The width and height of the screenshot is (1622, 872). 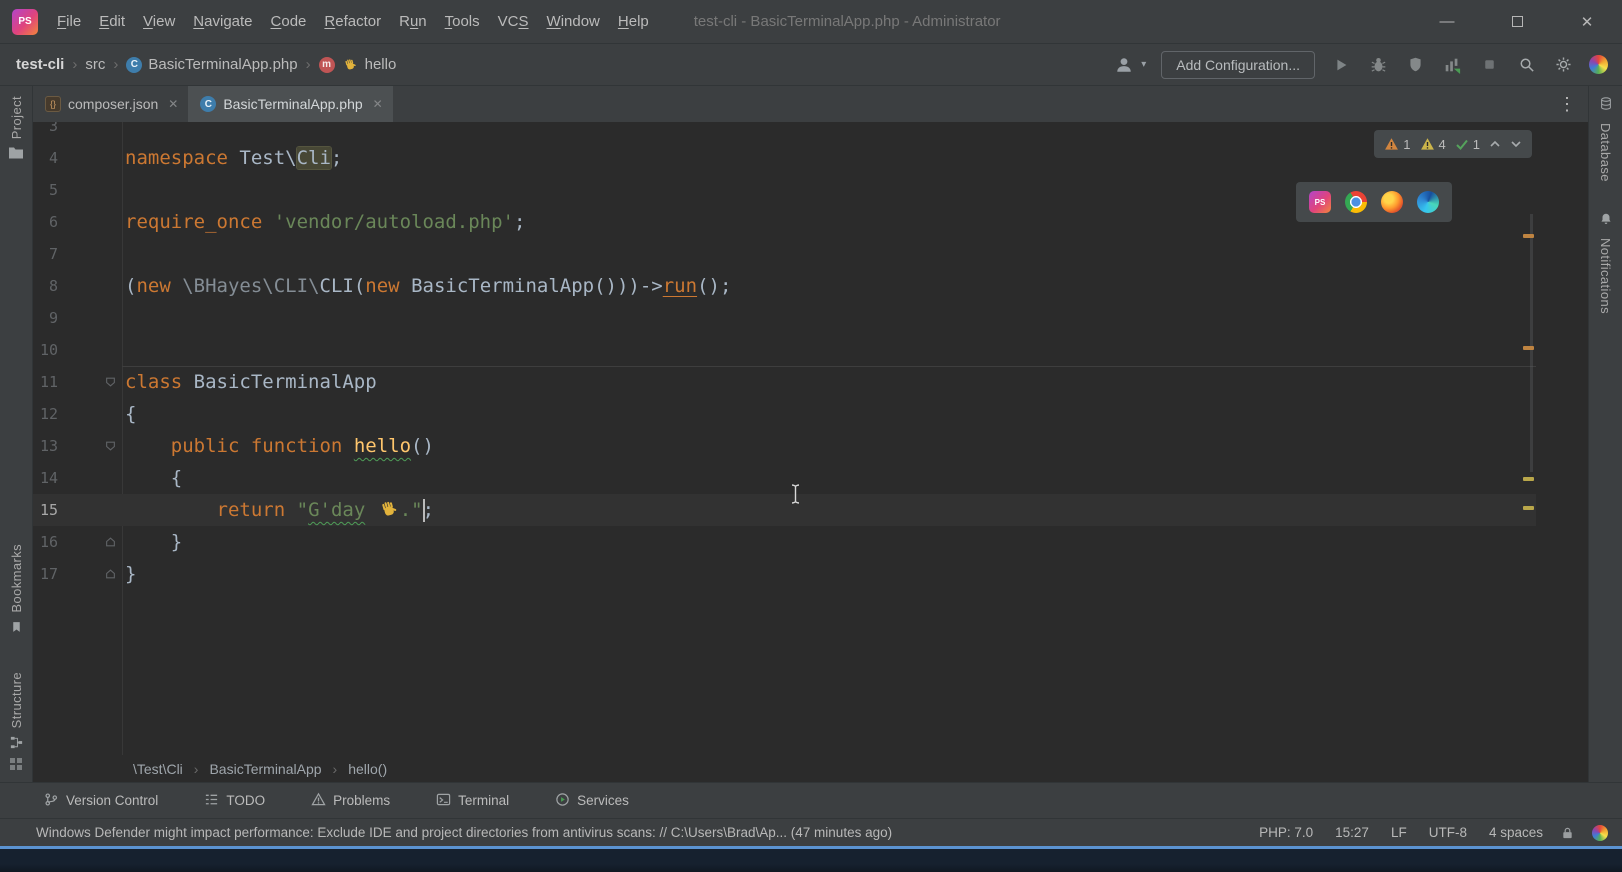 I want to click on edge-icon, so click(x=1428, y=202).